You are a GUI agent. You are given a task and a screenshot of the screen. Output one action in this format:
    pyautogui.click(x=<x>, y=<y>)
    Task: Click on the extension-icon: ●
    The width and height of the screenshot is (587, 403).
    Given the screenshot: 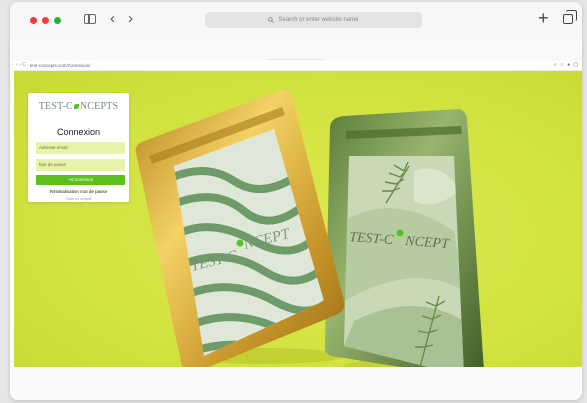 What is the action you would take?
    pyautogui.click(x=568, y=65)
    